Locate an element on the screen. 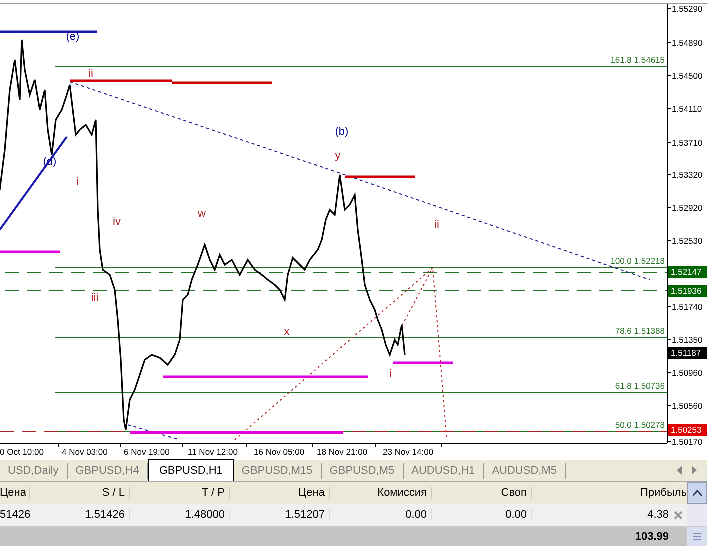 This screenshot has height=546, width=707. scrollbar-thumb is located at coordinates (697, 536).